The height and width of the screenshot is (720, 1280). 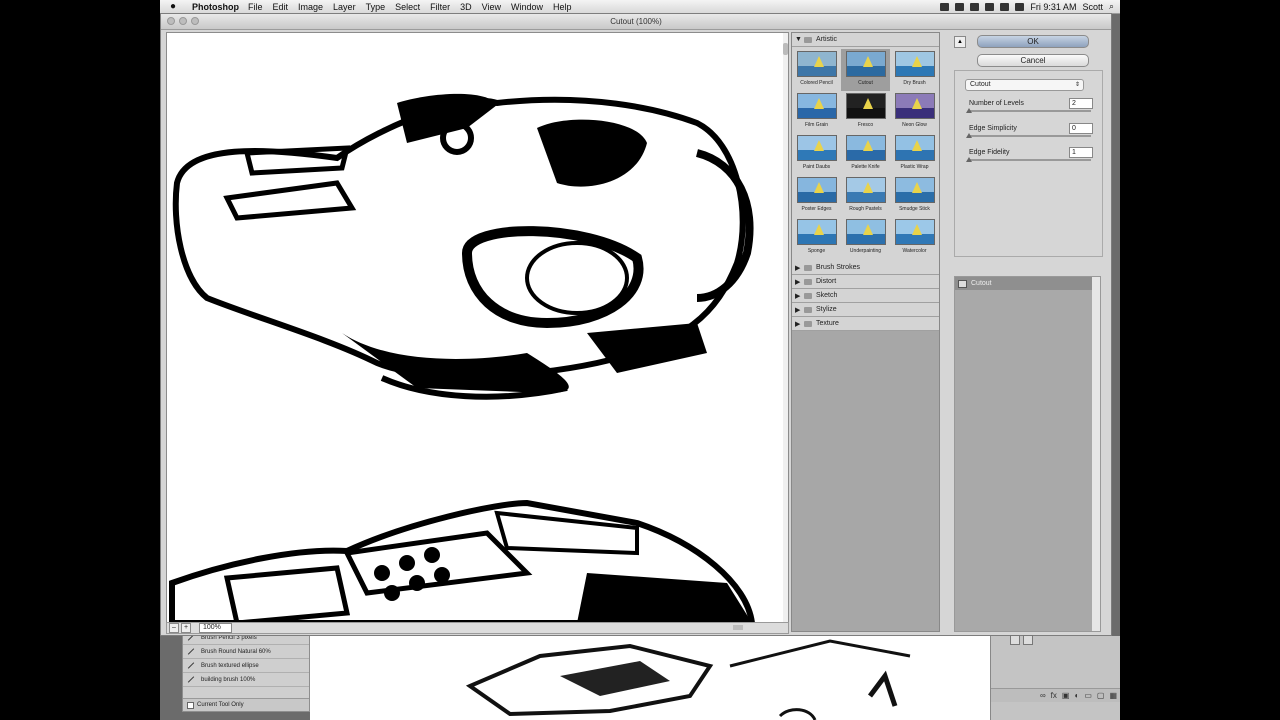 What do you see at coordinates (407, 7) in the screenshot?
I see `menu-select: Select` at bounding box center [407, 7].